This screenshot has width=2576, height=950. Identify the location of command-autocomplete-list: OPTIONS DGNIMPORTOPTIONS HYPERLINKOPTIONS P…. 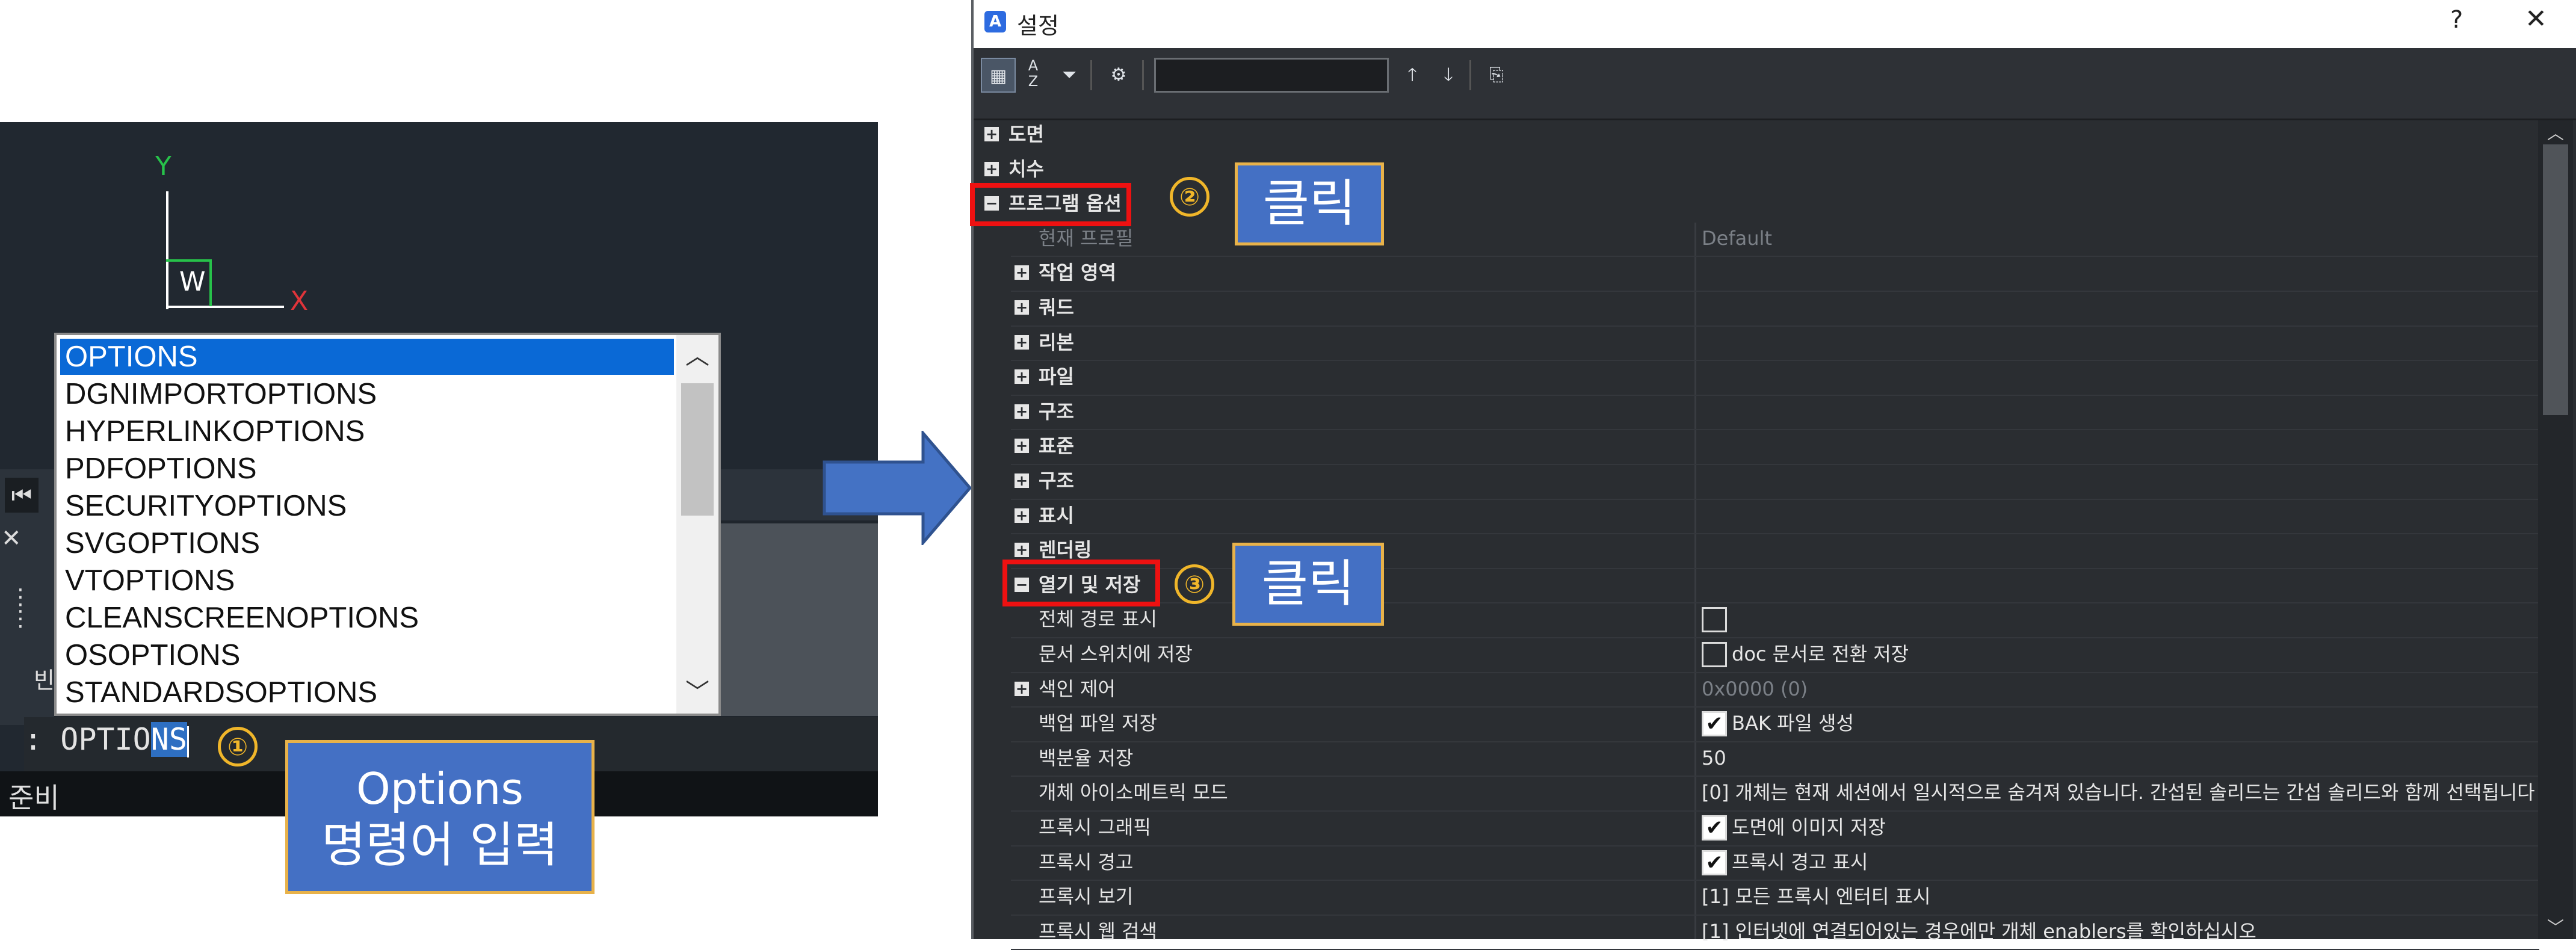
(387, 524).